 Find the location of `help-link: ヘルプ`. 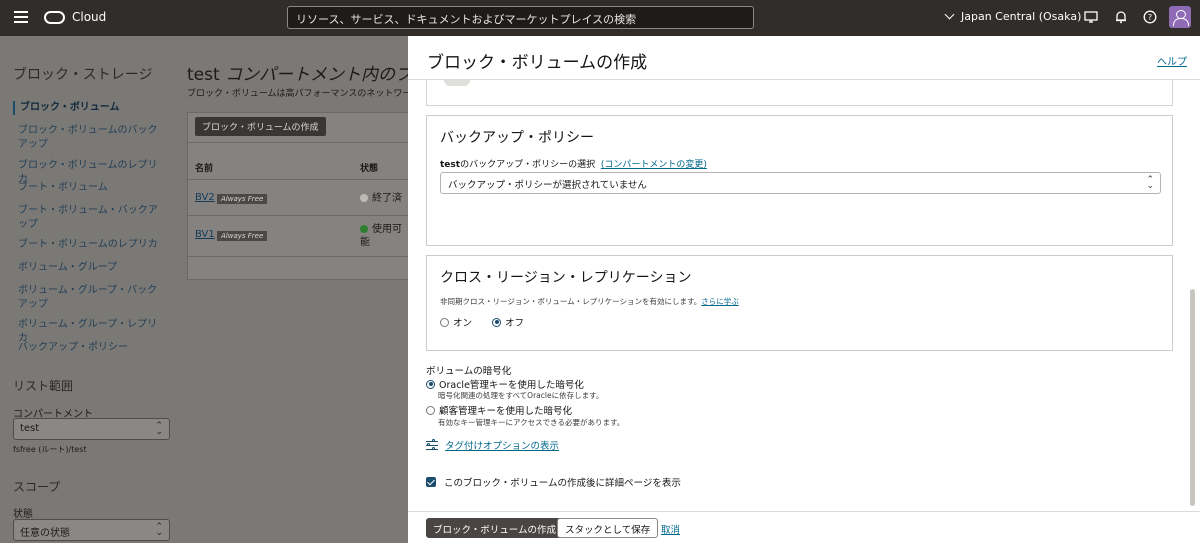

help-link: ヘルプ is located at coordinates (1172, 60).